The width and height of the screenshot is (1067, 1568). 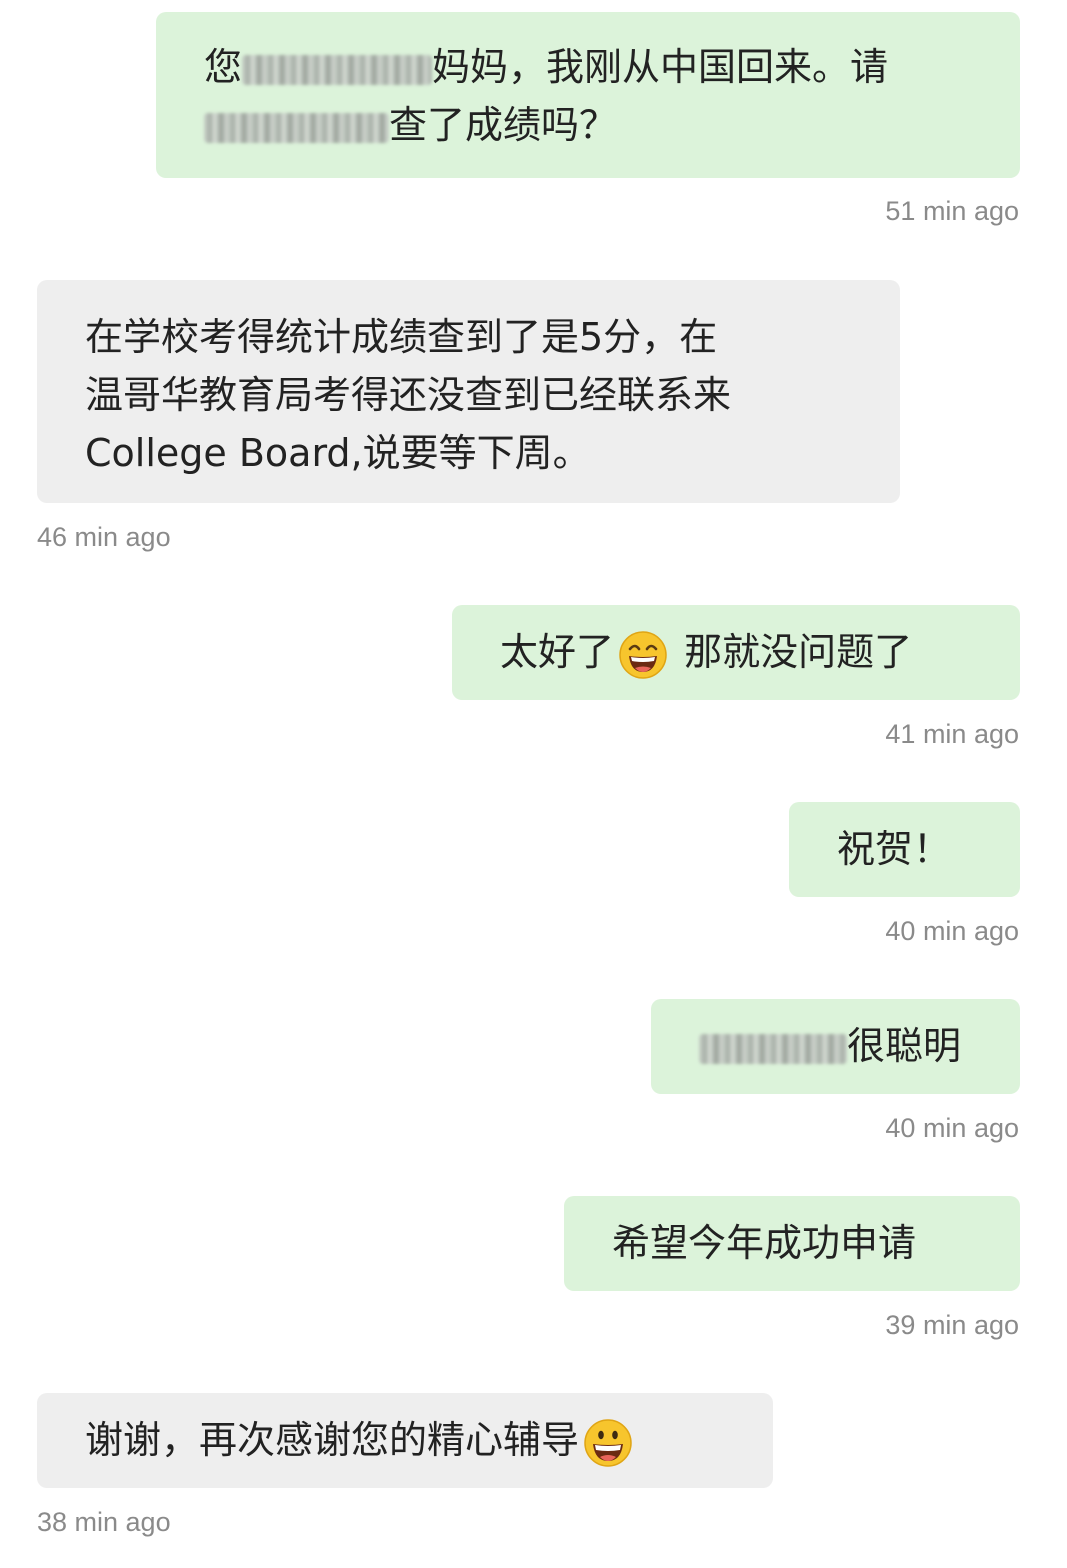 I want to click on message-bubble-sent: 太好了 那就没问题了, so click(x=736, y=652).